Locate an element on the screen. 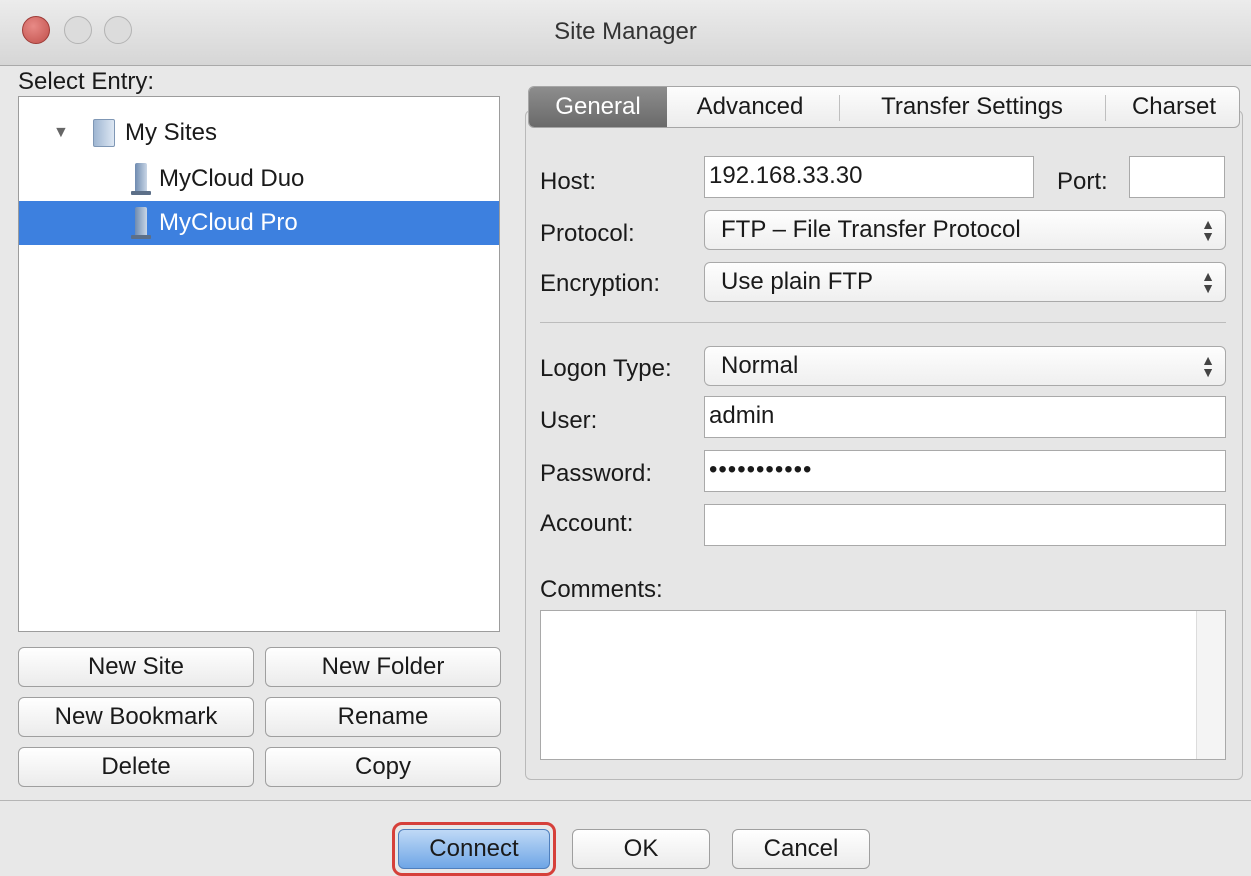 The width and height of the screenshot is (1251, 876). encryption-value: Use plain FTP is located at coordinates (797, 281).